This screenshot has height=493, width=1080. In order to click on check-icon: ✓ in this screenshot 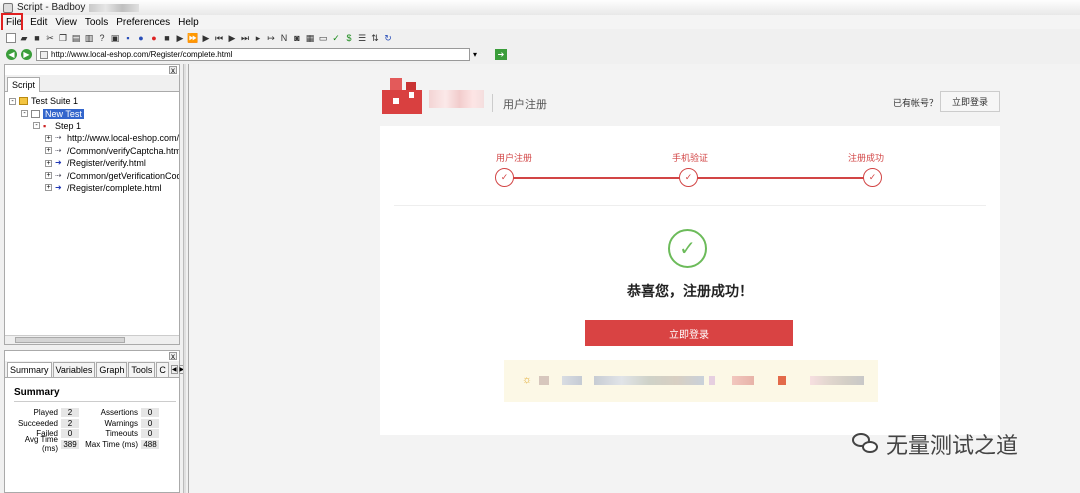, I will do `click(336, 38)`.